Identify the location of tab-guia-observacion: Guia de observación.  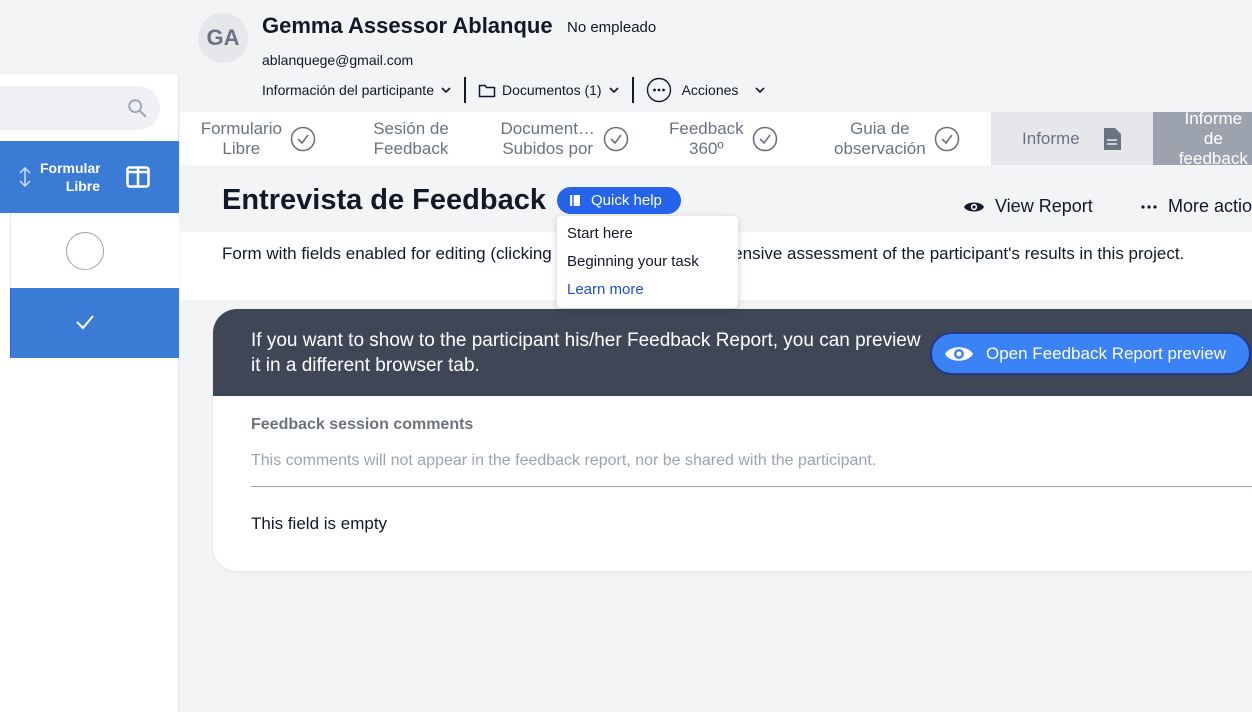
(897, 138).